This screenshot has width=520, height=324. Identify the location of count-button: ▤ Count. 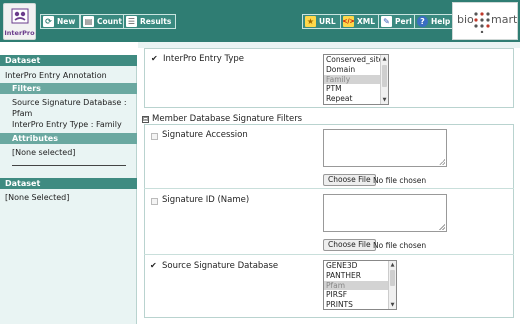
(103, 21).